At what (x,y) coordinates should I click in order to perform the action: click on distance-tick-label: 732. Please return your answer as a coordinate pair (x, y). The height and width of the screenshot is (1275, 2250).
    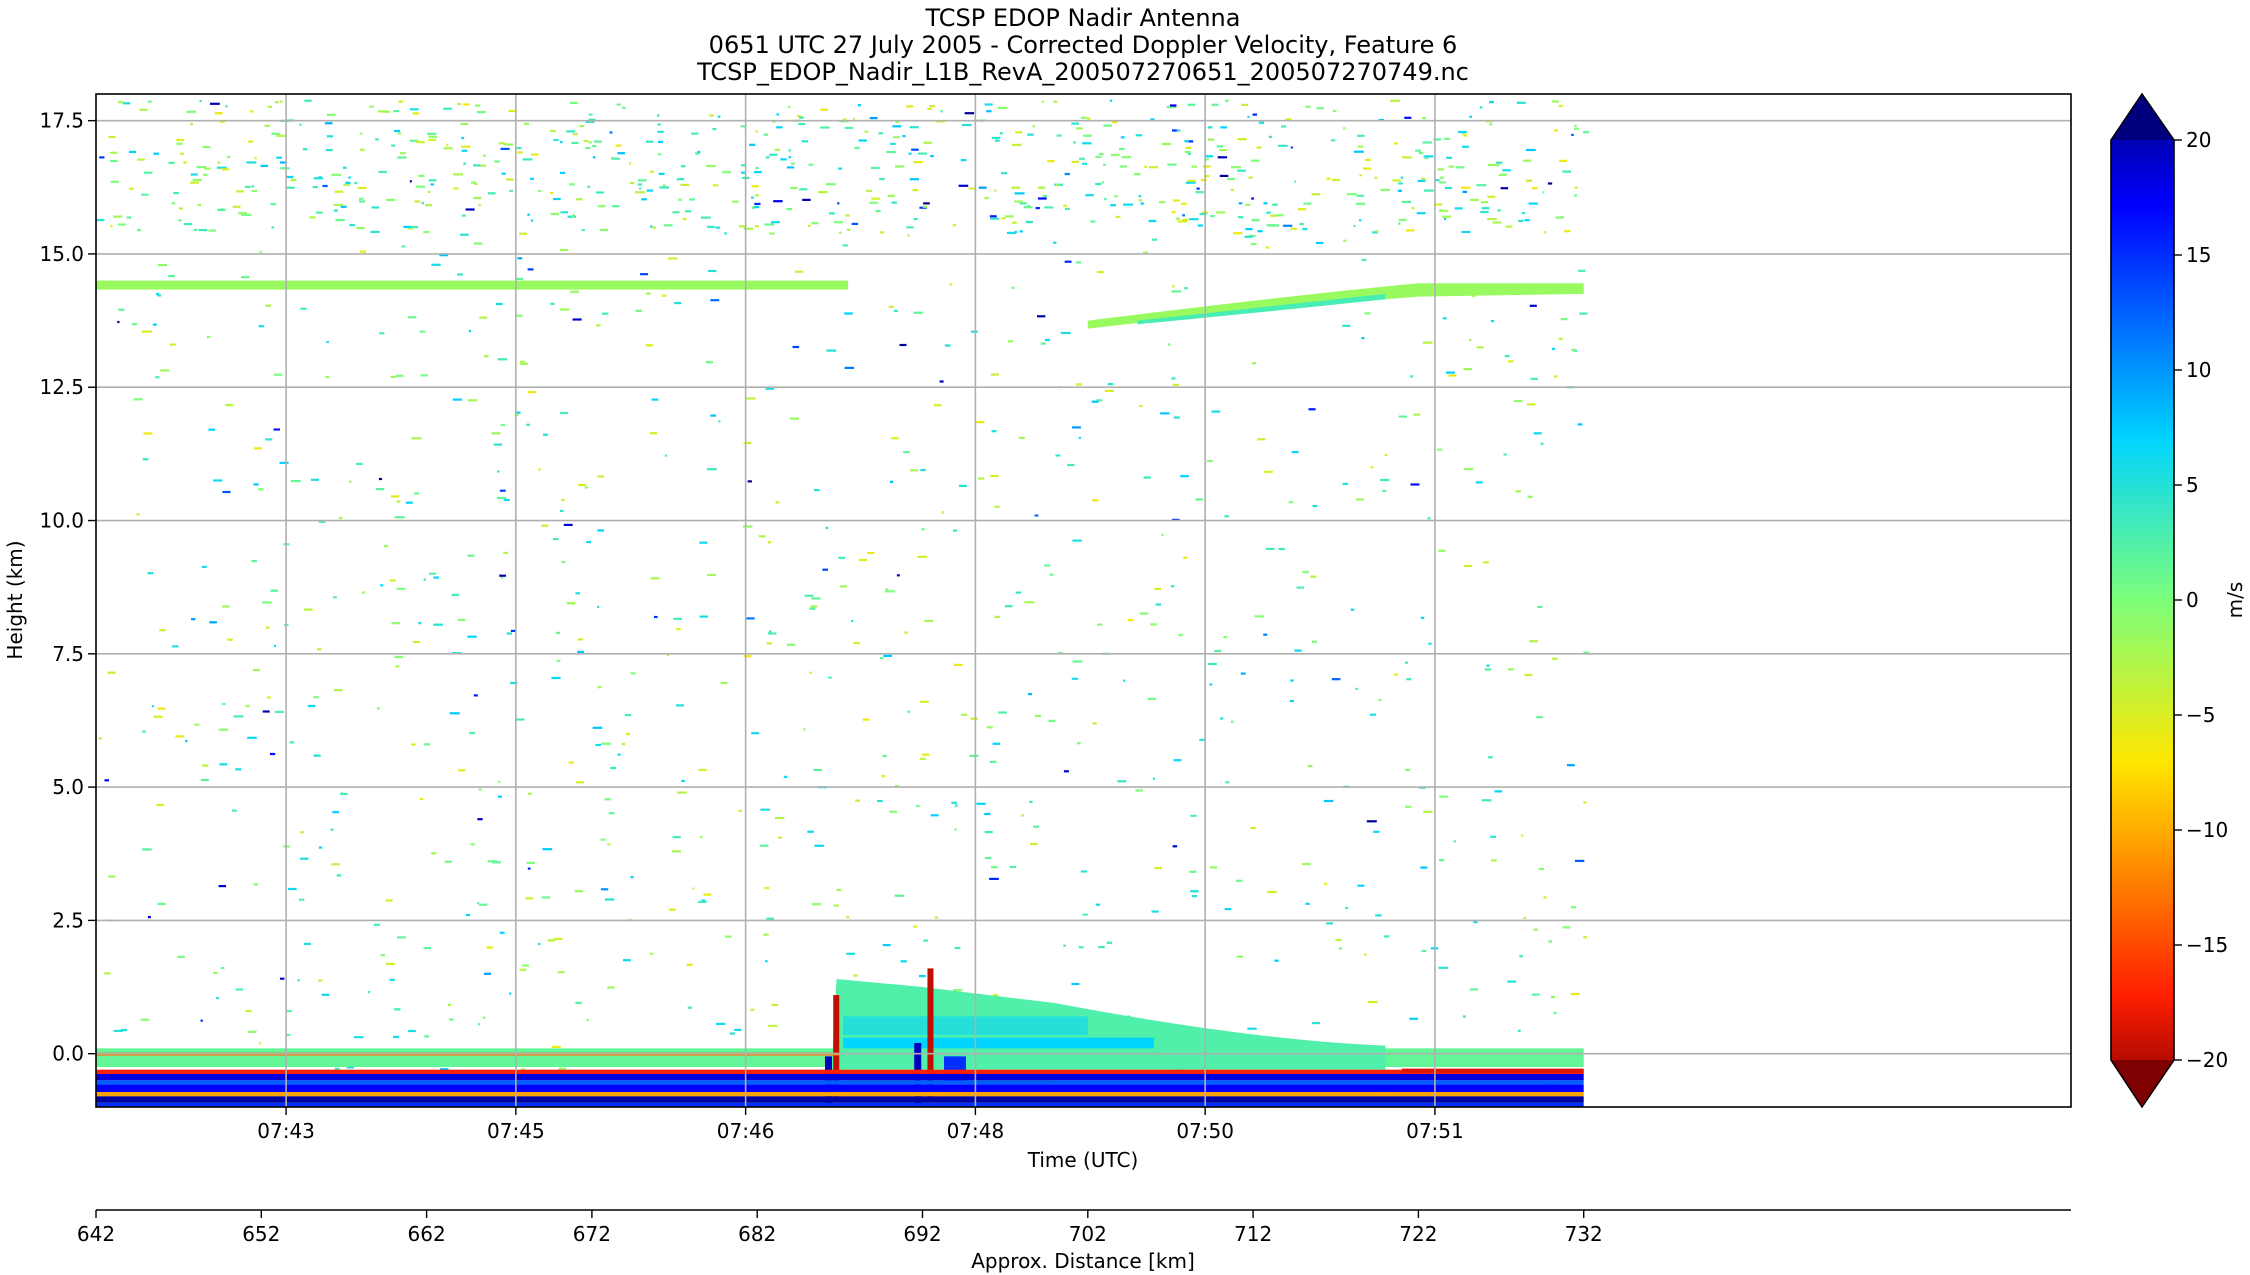
    Looking at the image, I should click on (1584, 1234).